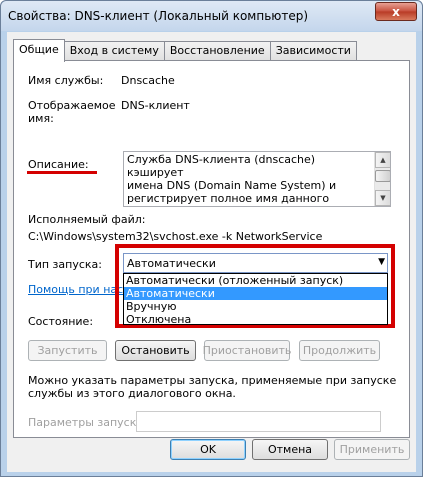 Image resolution: width=423 pixels, height=477 pixels. I want to click on start-button: Запустить, so click(67, 350).